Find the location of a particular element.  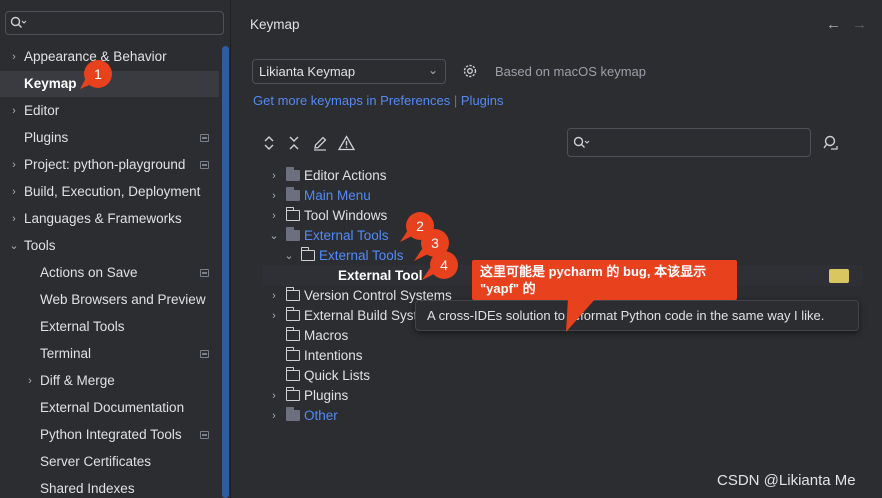

search-icon is located at coordinates (581, 142).